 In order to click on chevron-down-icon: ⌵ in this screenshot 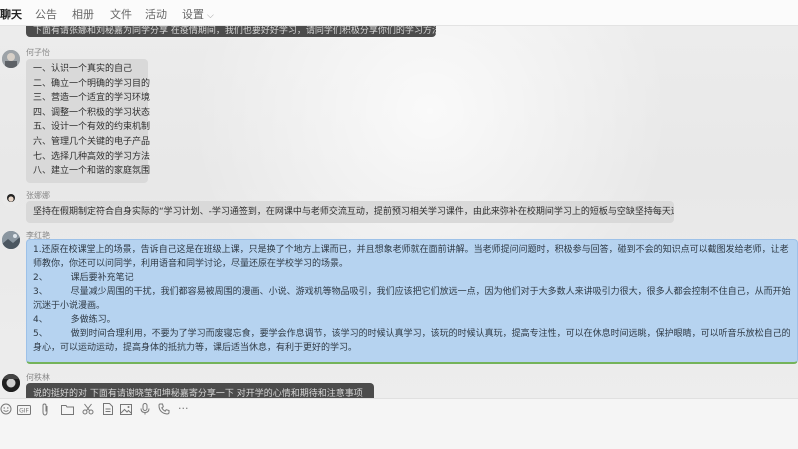, I will do `click(210, 16)`.